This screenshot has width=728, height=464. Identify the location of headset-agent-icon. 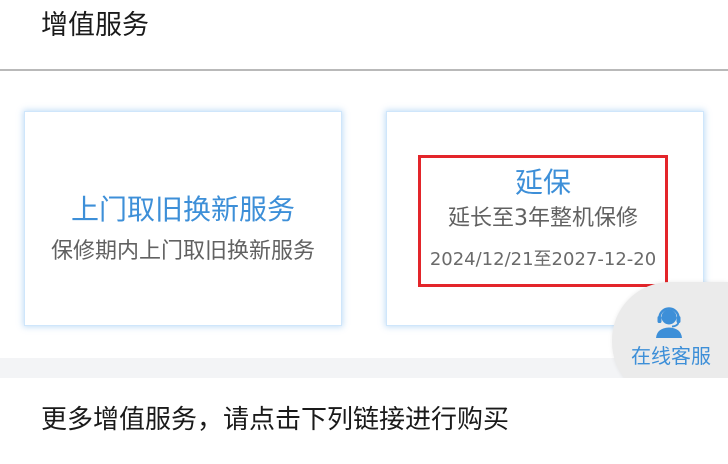
(669, 322).